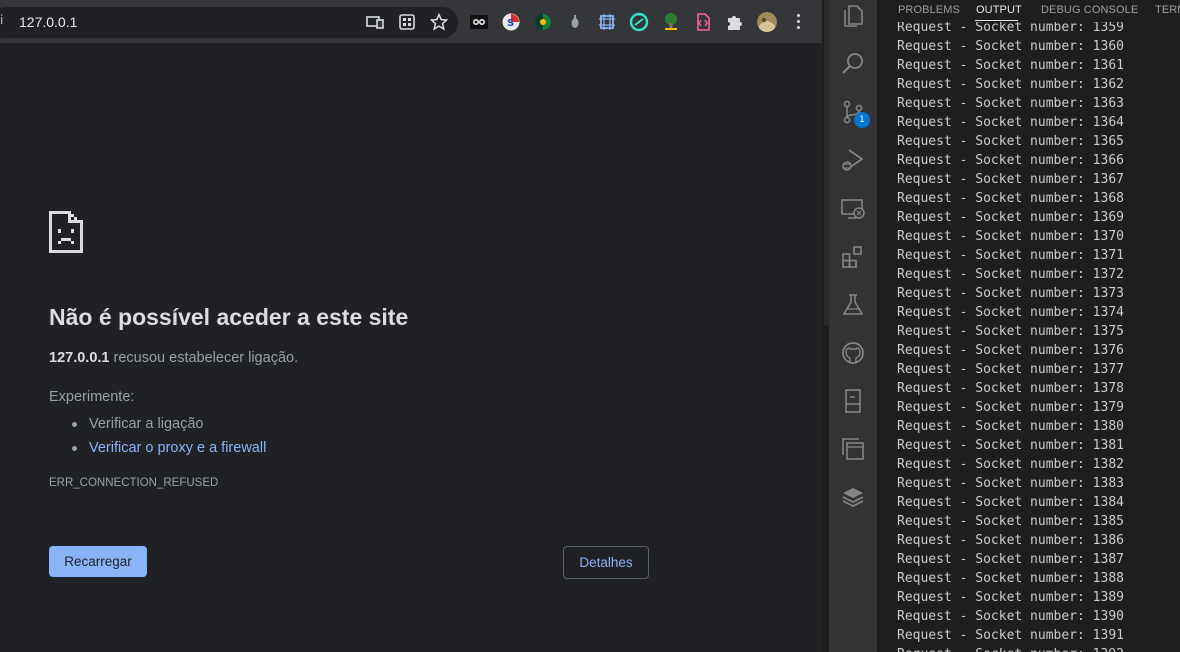 This screenshot has height=652, width=1180. What do you see at coordinates (1010, 331) in the screenshot?
I see `output-line: Request - Socket number: 1375` at bounding box center [1010, 331].